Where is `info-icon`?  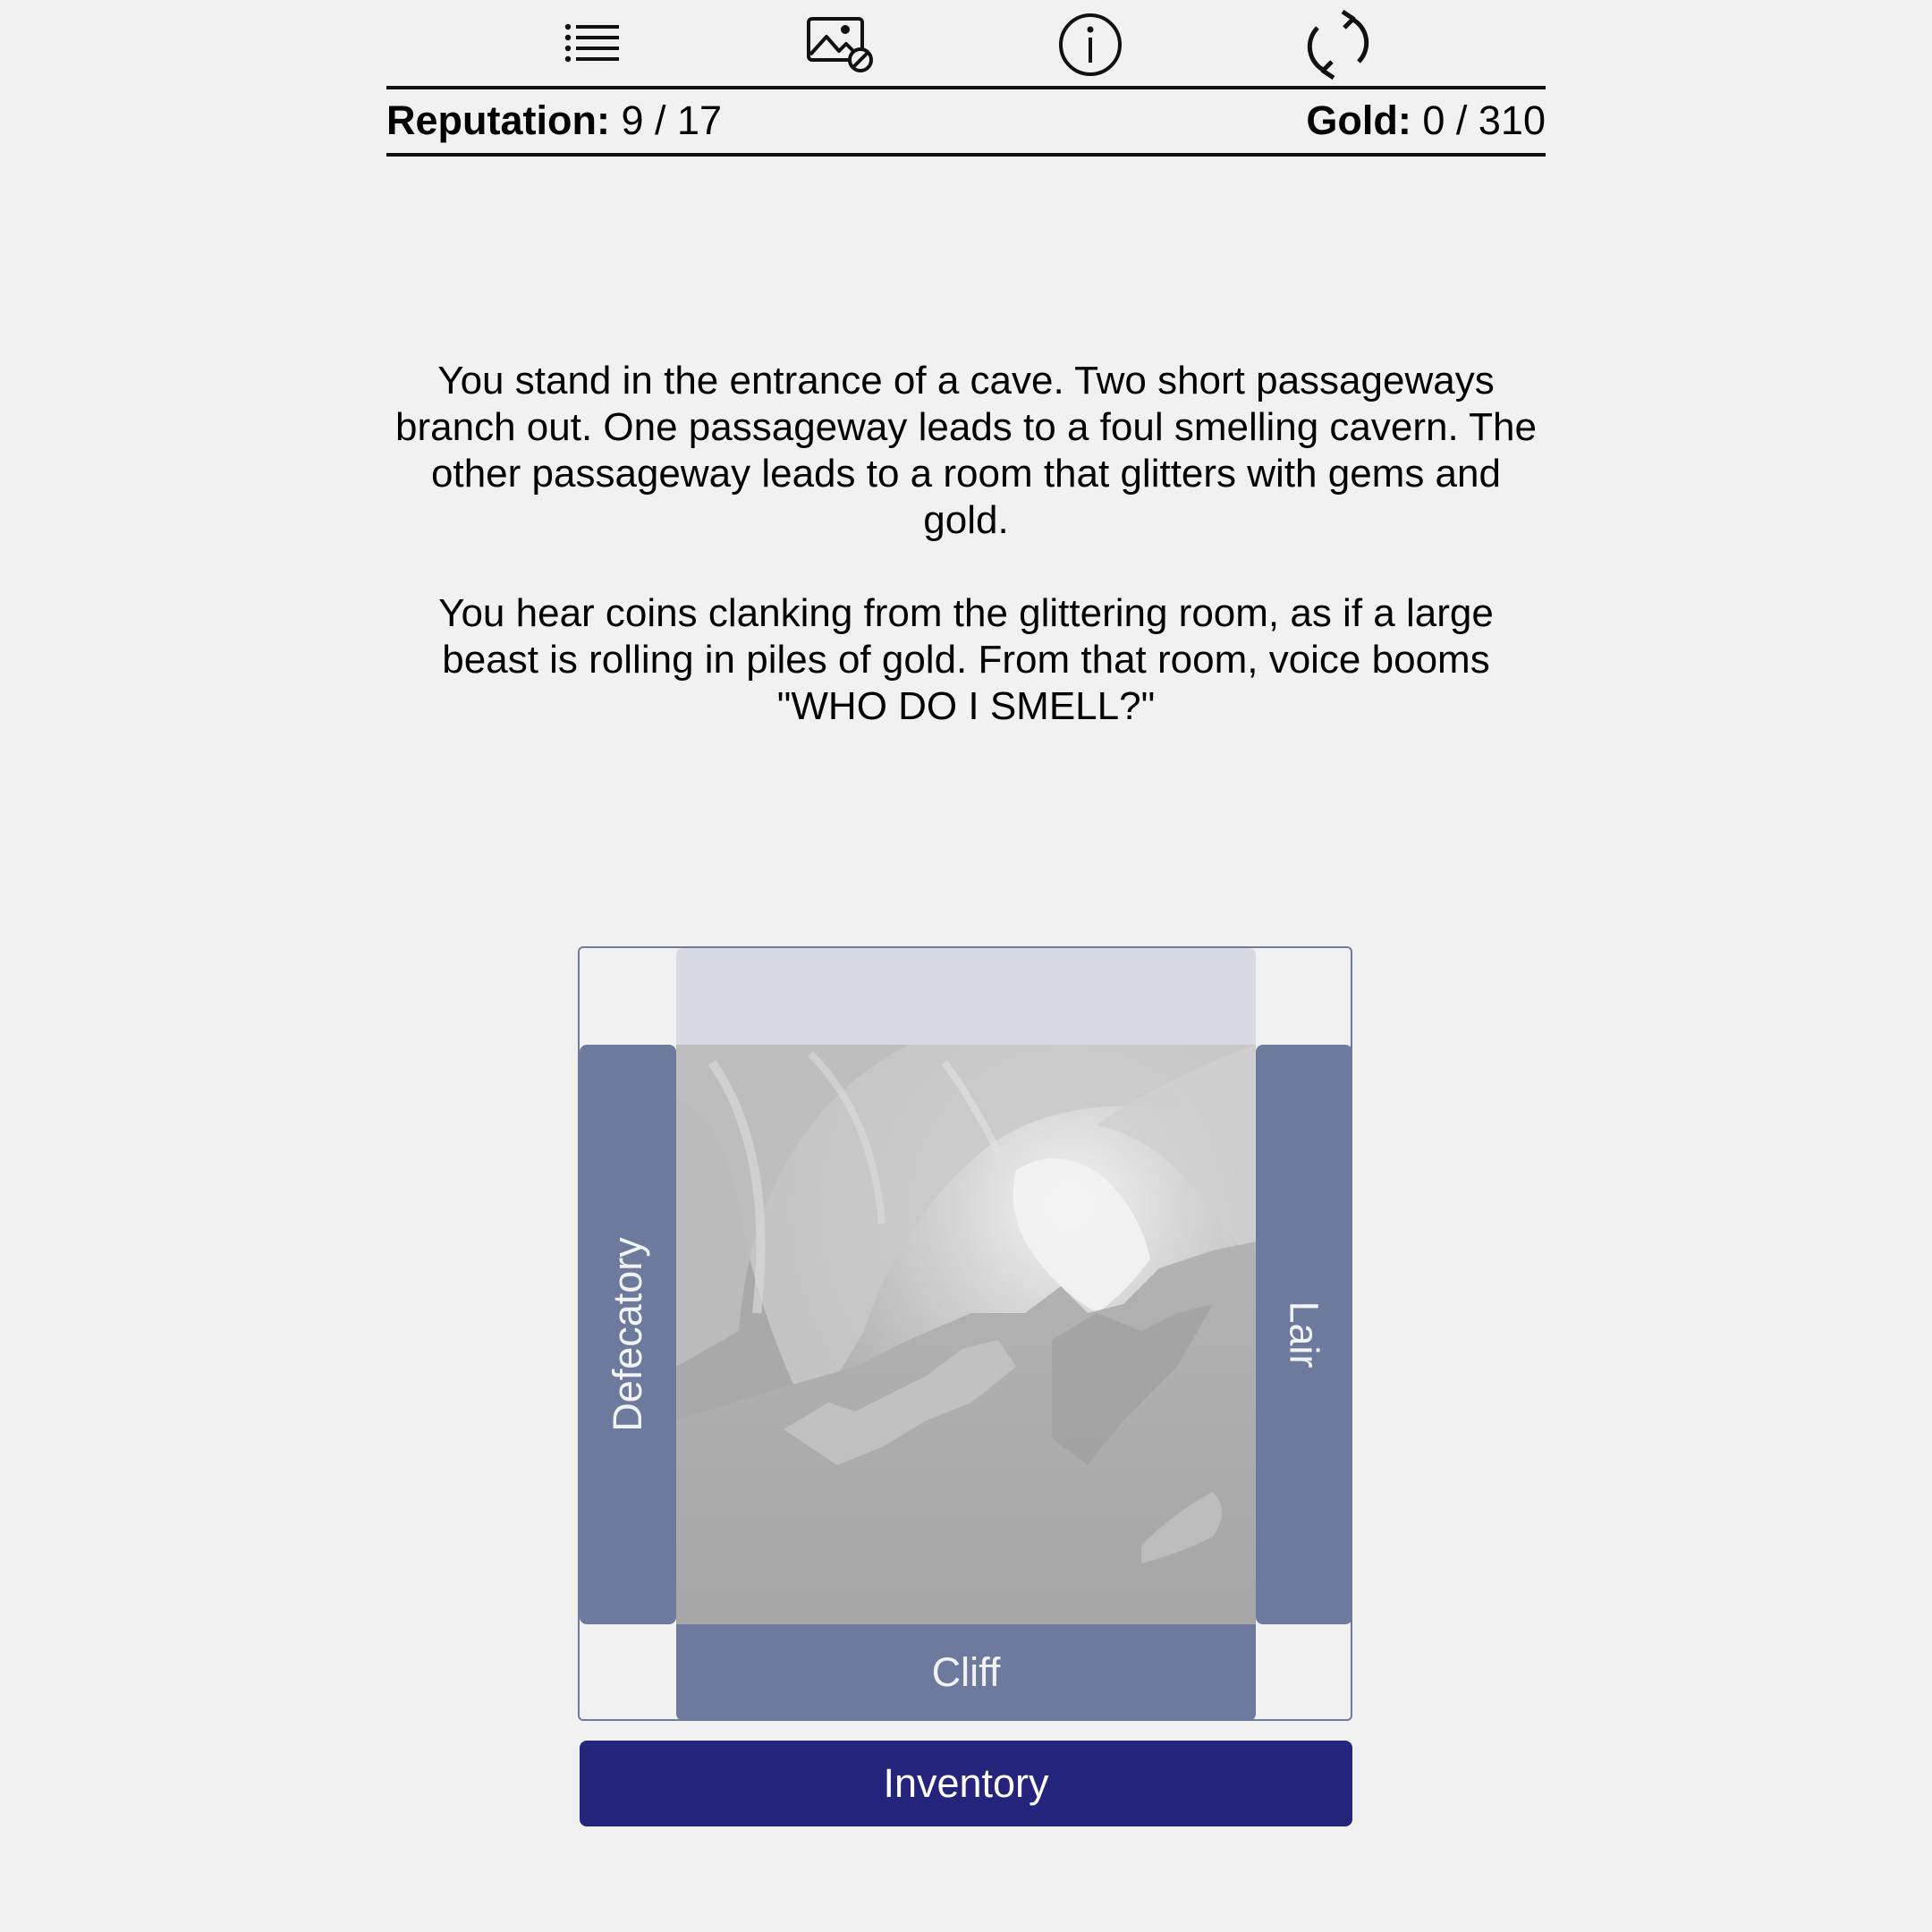
info-icon is located at coordinates (1090, 44).